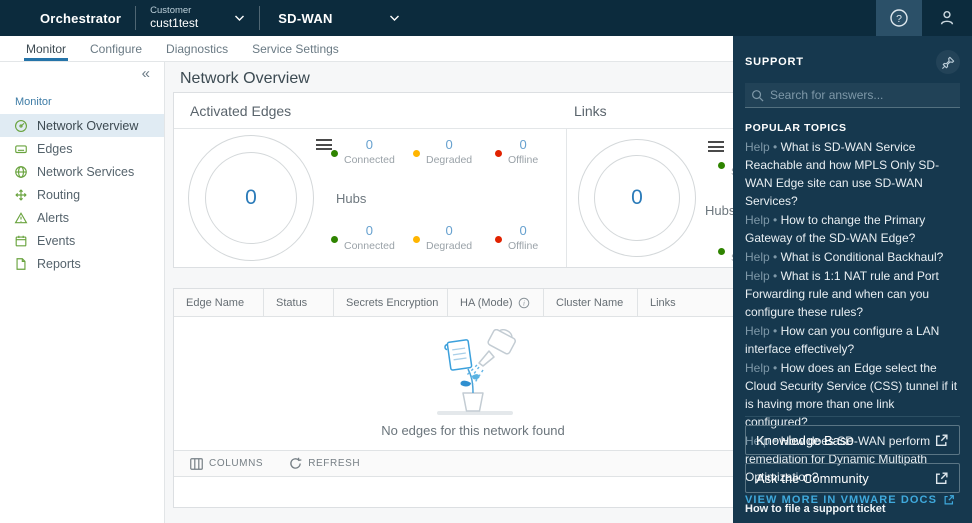 The image size is (972, 523). What do you see at coordinates (146, 76) in the screenshot?
I see `sidebar-collapse-icon: «` at bounding box center [146, 76].